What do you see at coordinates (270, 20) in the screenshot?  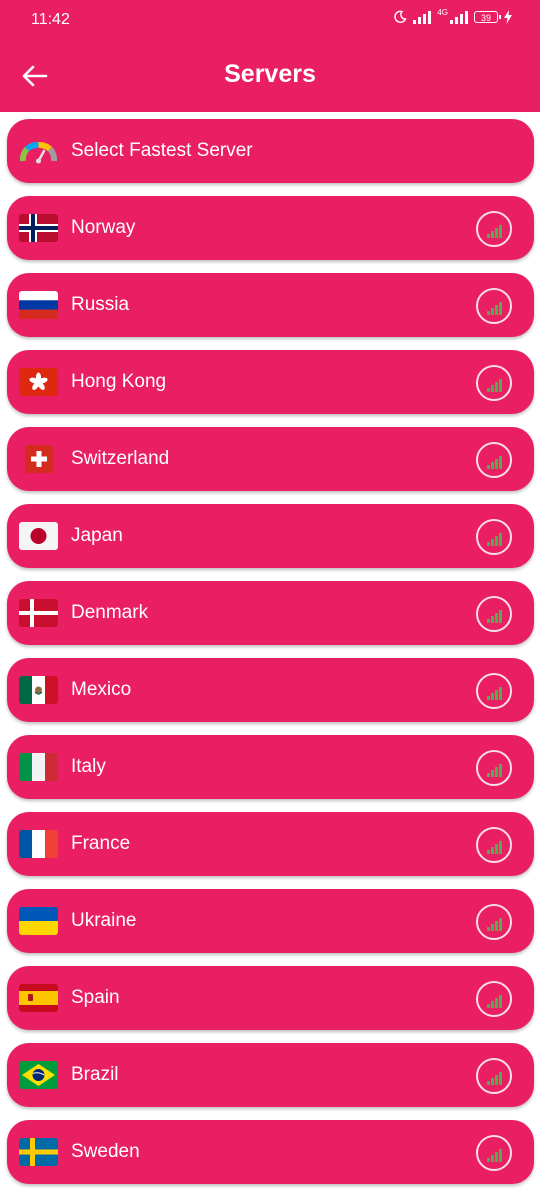 I see `status-bar: 11:42 4G 39` at bounding box center [270, 20].